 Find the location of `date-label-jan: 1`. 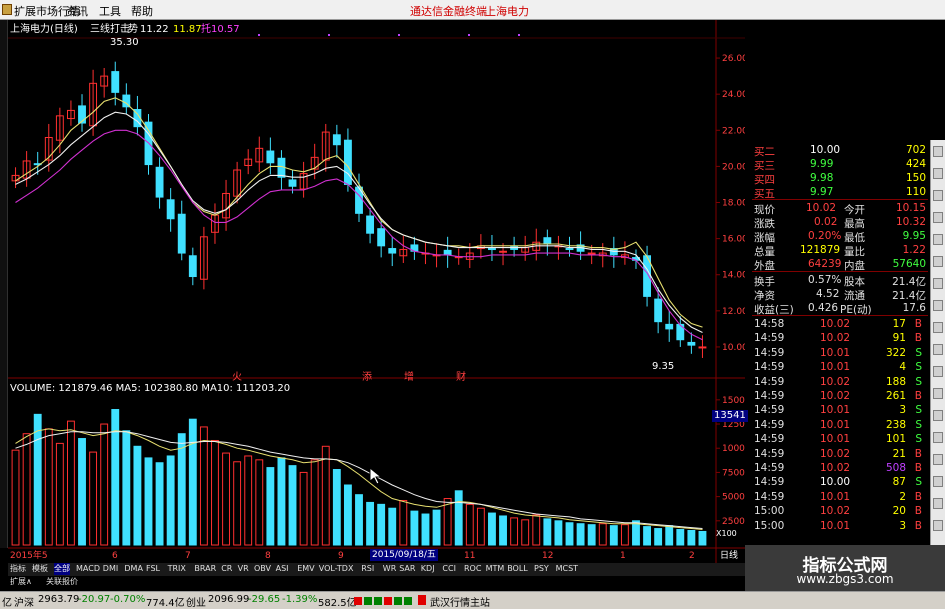

date-label-jan: 1 is located at coordinates (623, 556).